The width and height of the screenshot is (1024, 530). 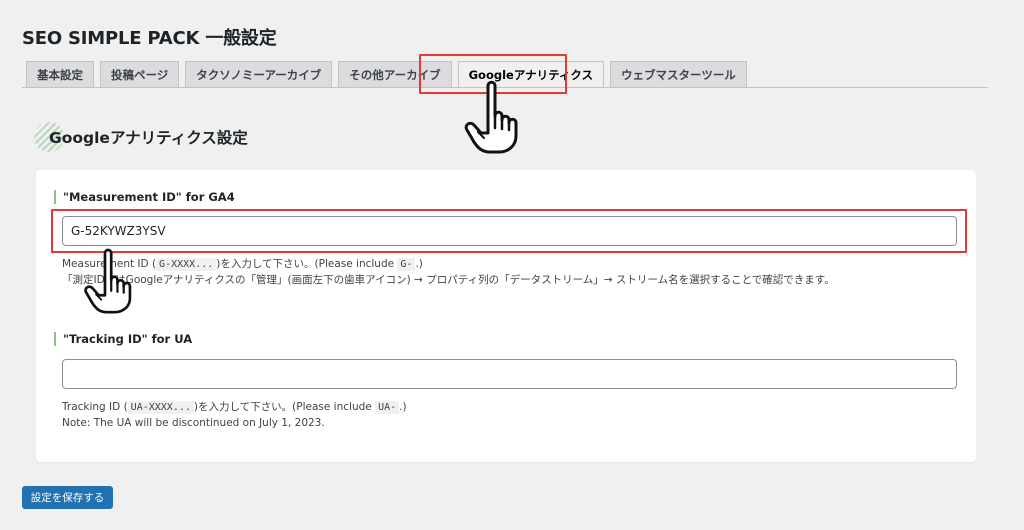 I want to click on ga4-desc-text-mid: )を入力して下さい。(Please include, so click(x=307, y=264).